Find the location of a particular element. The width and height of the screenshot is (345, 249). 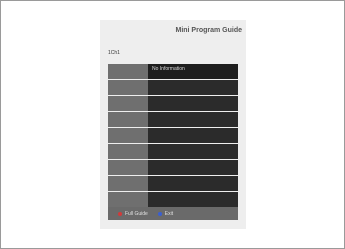

guide-footer: Full Guide Exit is located at coordinates (173, 213).